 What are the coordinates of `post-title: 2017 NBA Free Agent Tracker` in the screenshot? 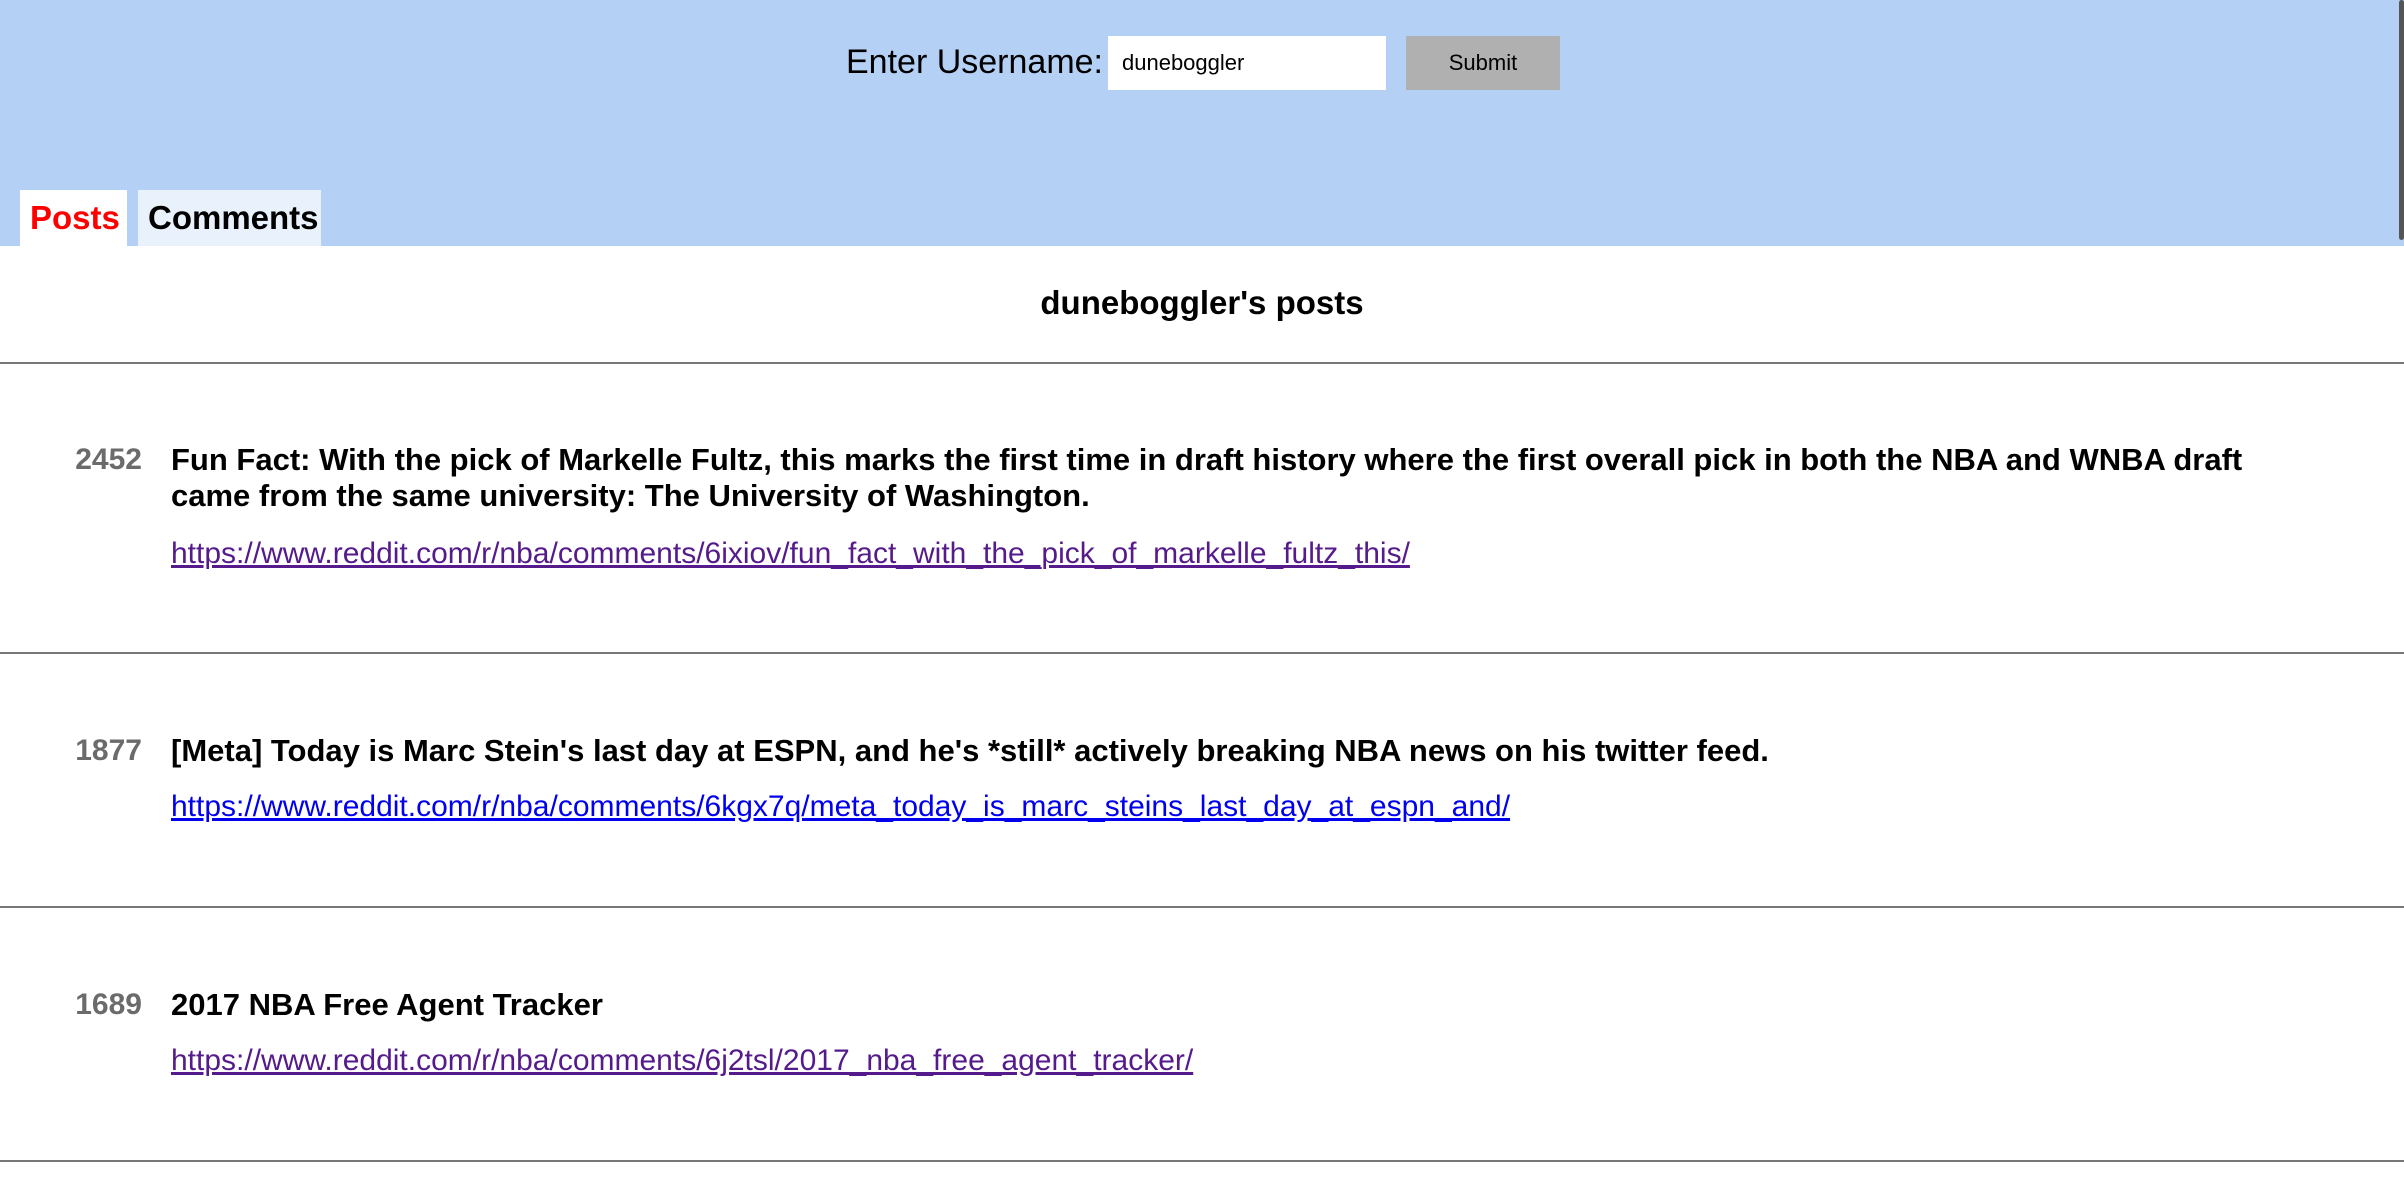 It's located at (387, 1004).